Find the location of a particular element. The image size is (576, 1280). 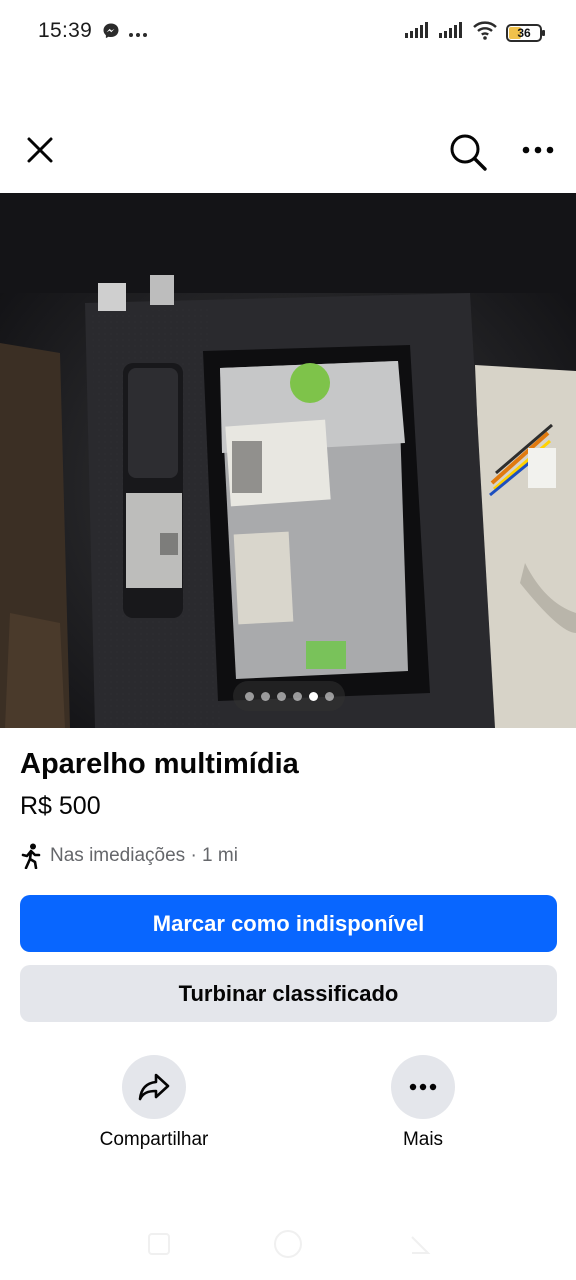

messenger-icon is located at coordinates (111, 33).